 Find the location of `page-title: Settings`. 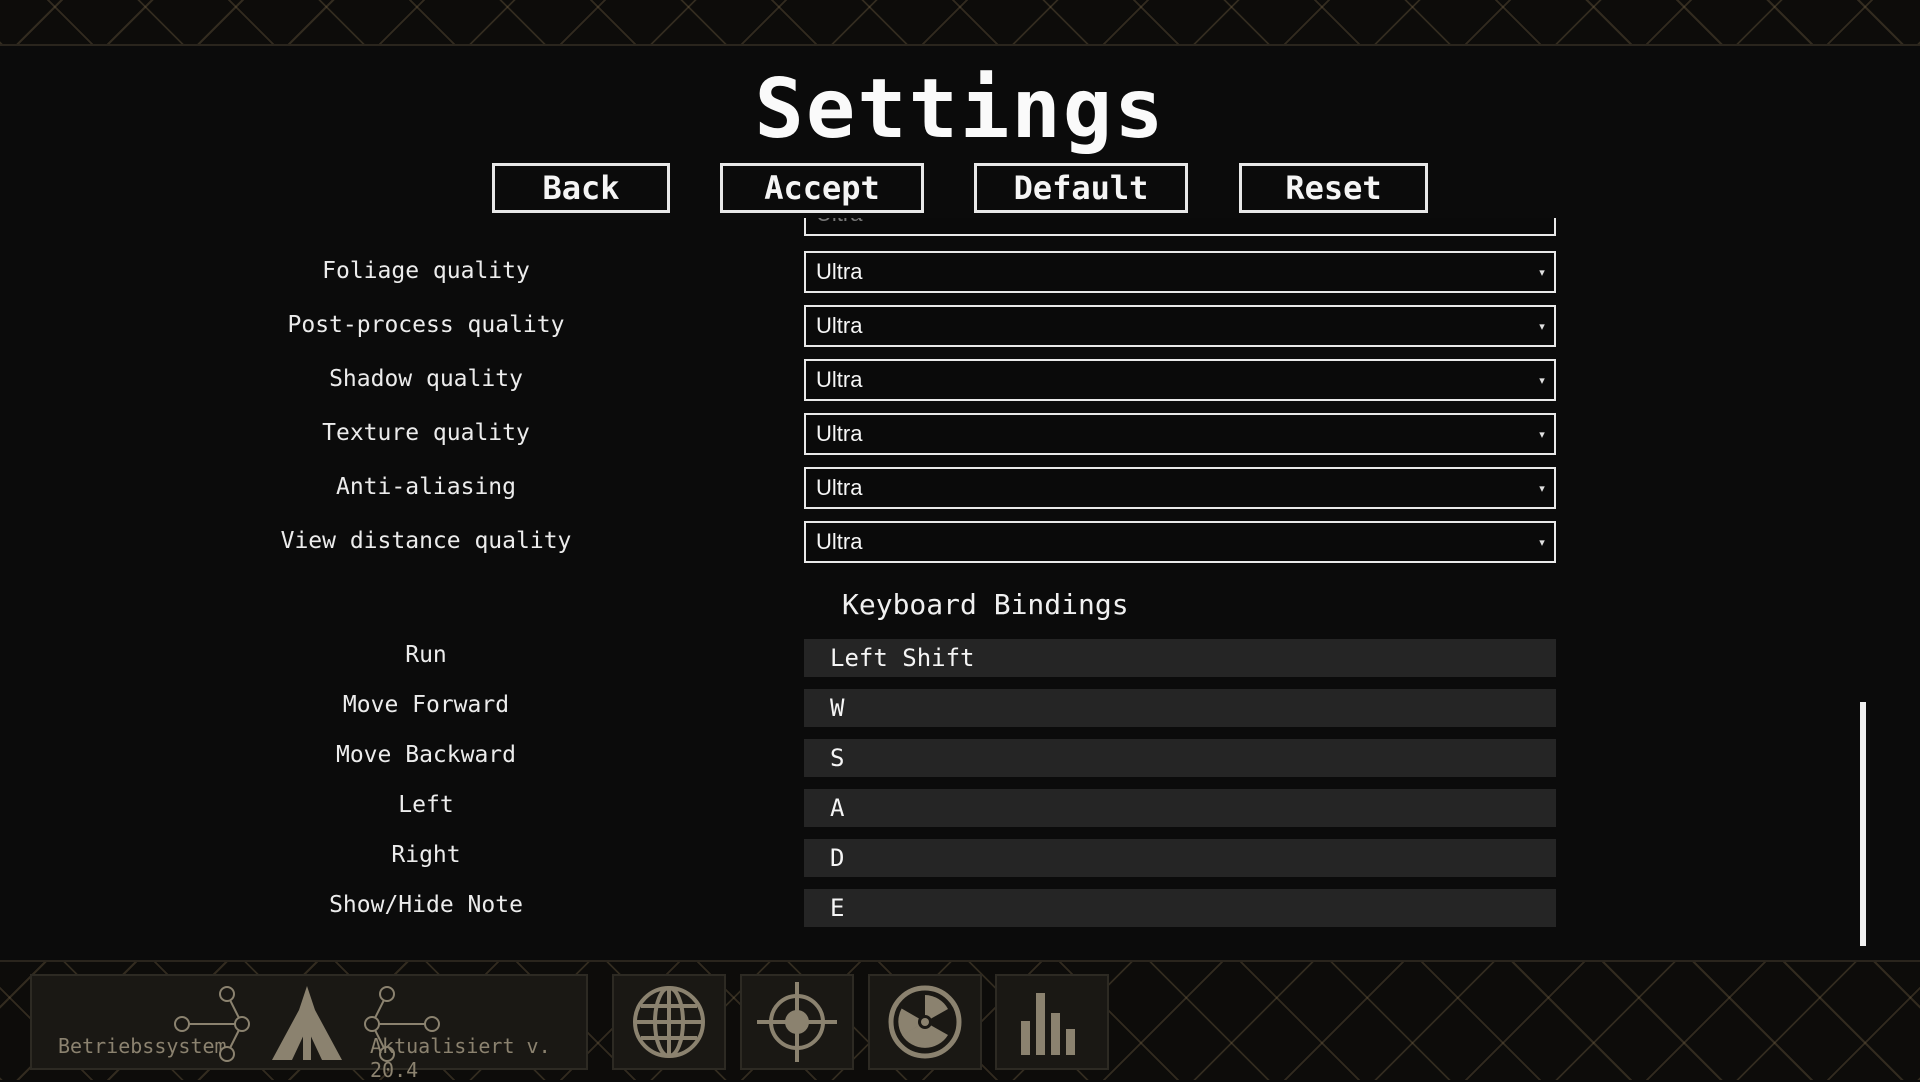

page-title: Settings is located at coordinates (960, 109).